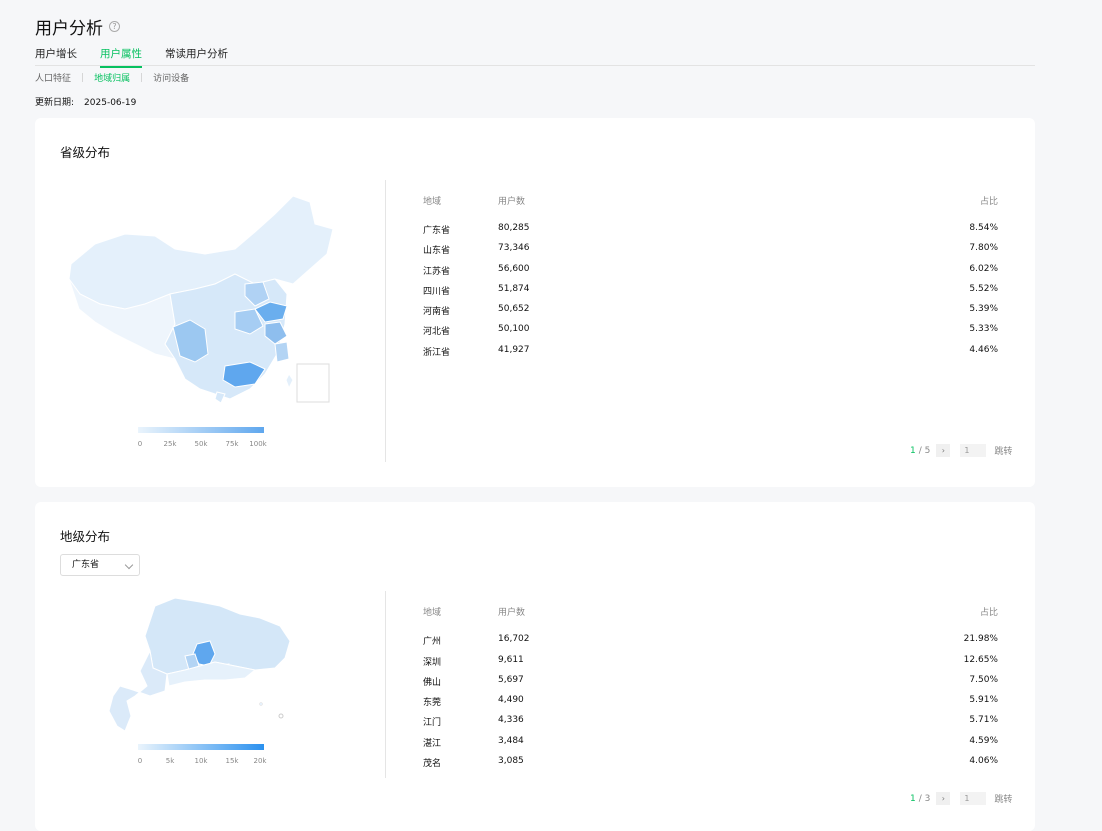 The image size is (1102, 831). What do you see at coordinates (200, 666) in the screenshot?
I see `guangdong-map` at bounding box center [200, 666].